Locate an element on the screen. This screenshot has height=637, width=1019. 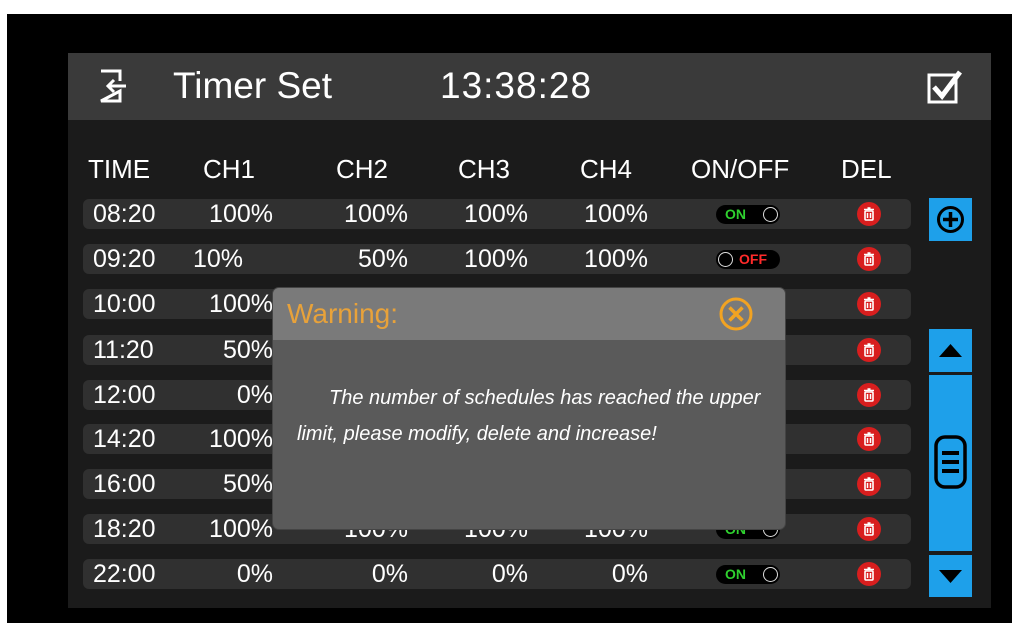
on-off-toggle: OFF is located at coordinates (748, 259).